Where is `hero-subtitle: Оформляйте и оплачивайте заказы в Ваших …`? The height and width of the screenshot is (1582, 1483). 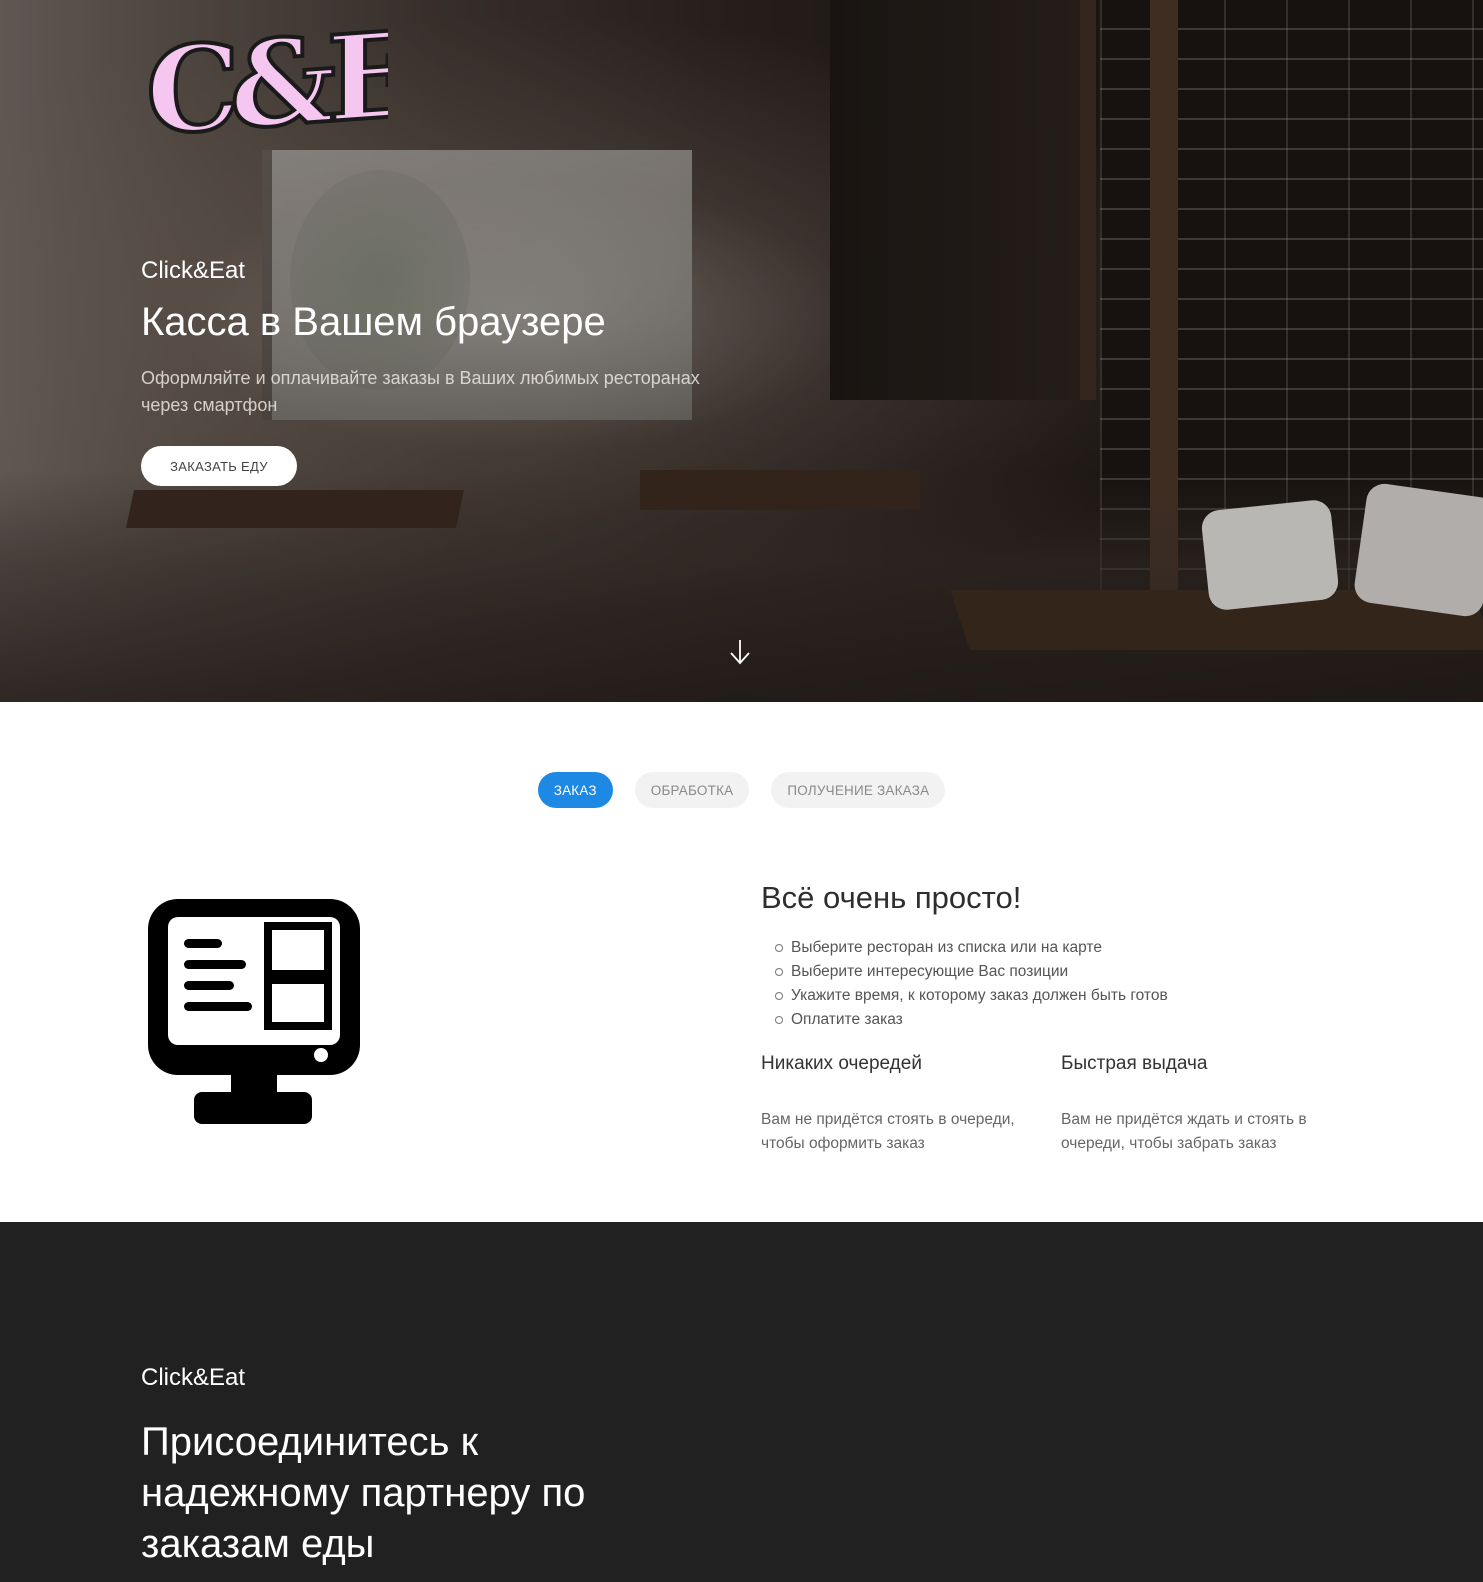
hero-subtitle: Оформляйте и оплачивайте заказы в Ваших … is located at coordinates (420, 391).